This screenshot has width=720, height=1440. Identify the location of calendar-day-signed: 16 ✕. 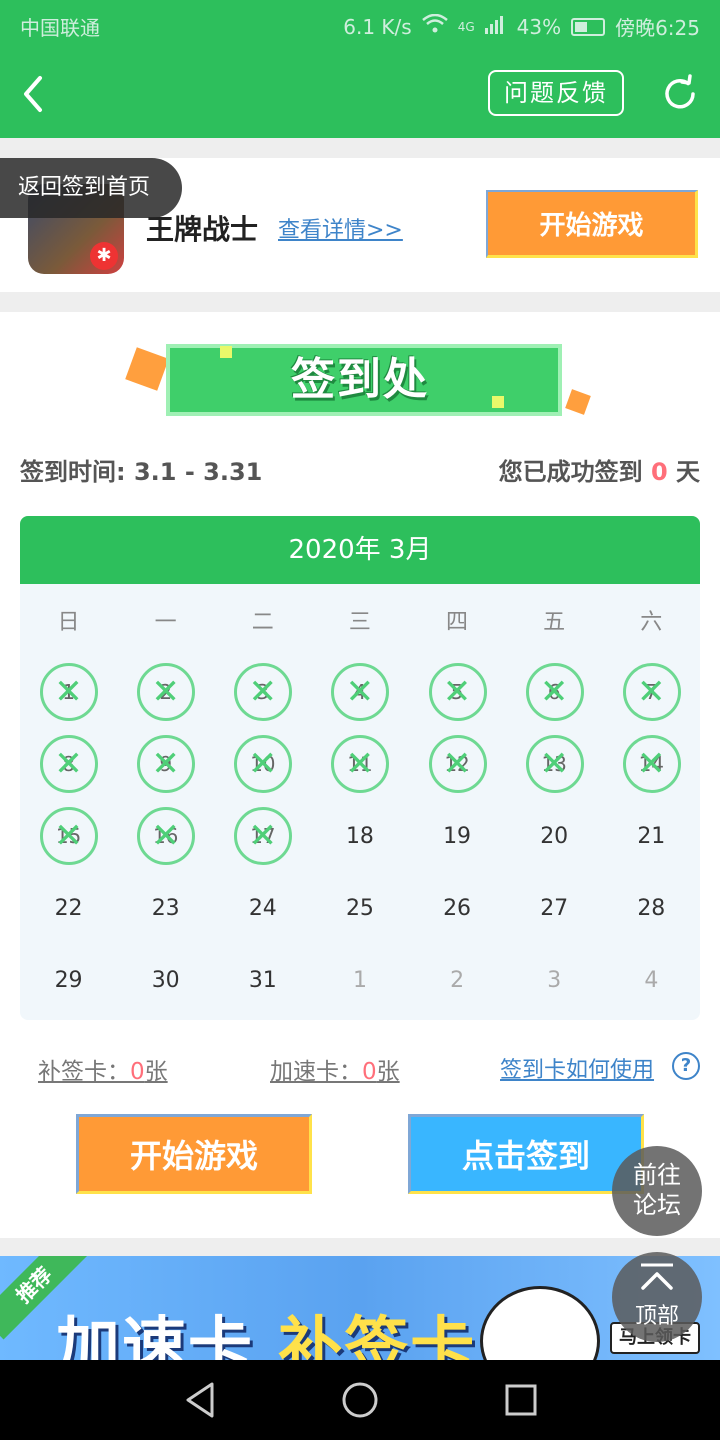
(165, 836).